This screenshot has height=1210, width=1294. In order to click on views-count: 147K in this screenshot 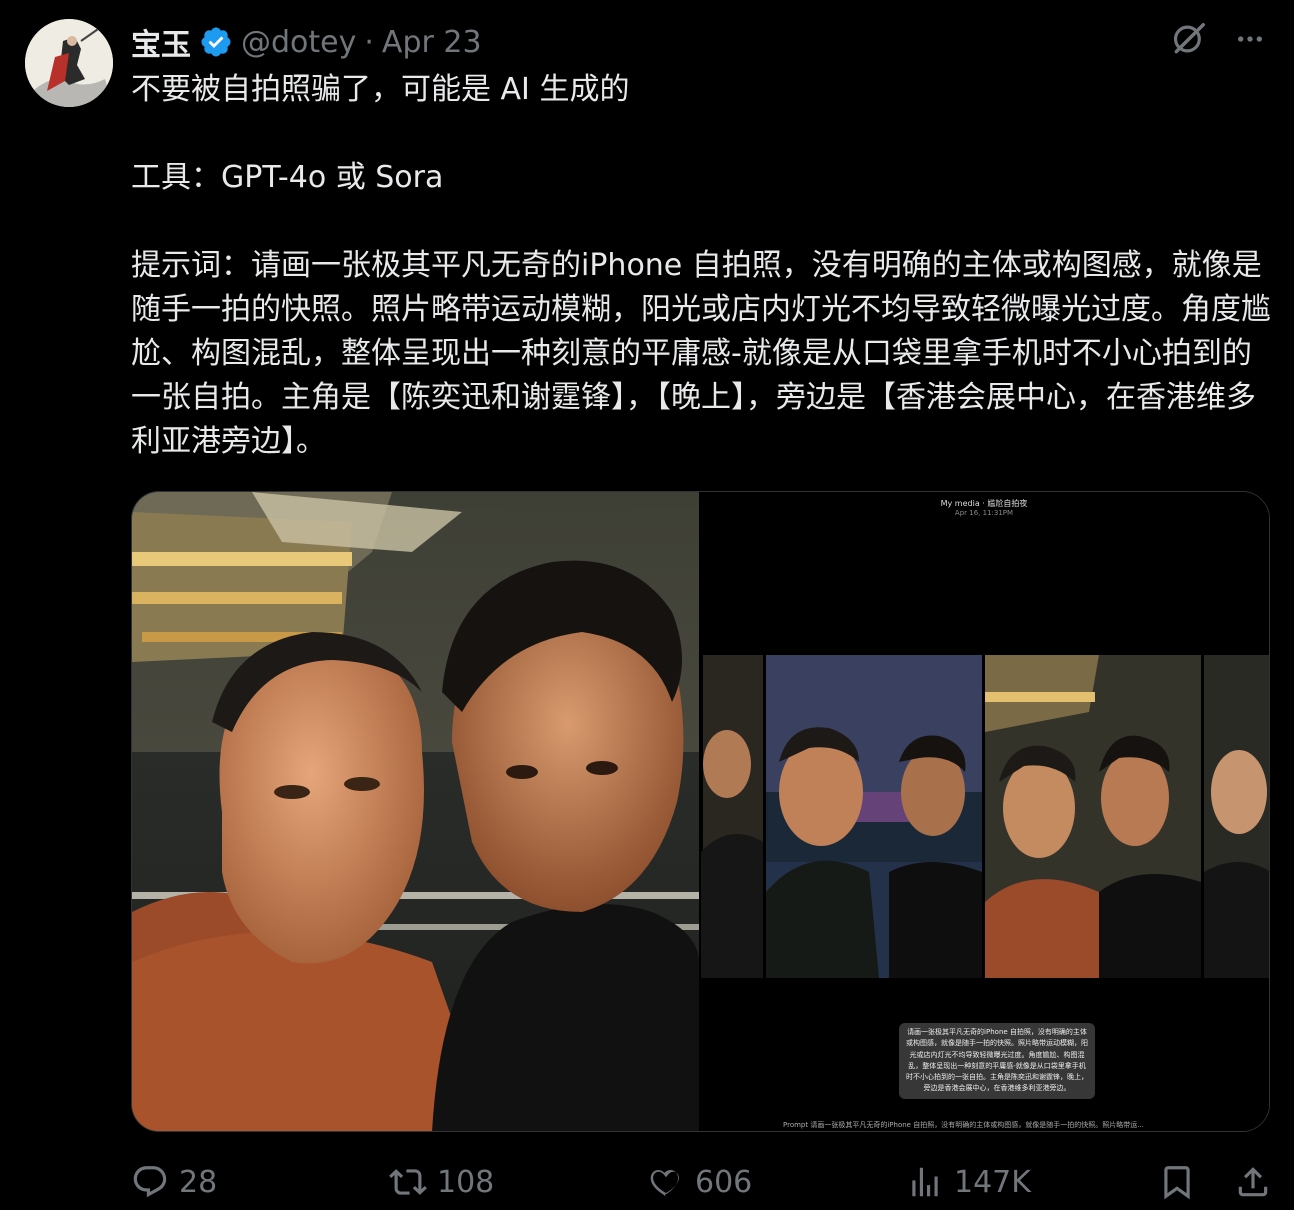, I will do `click(992, 1182)`.